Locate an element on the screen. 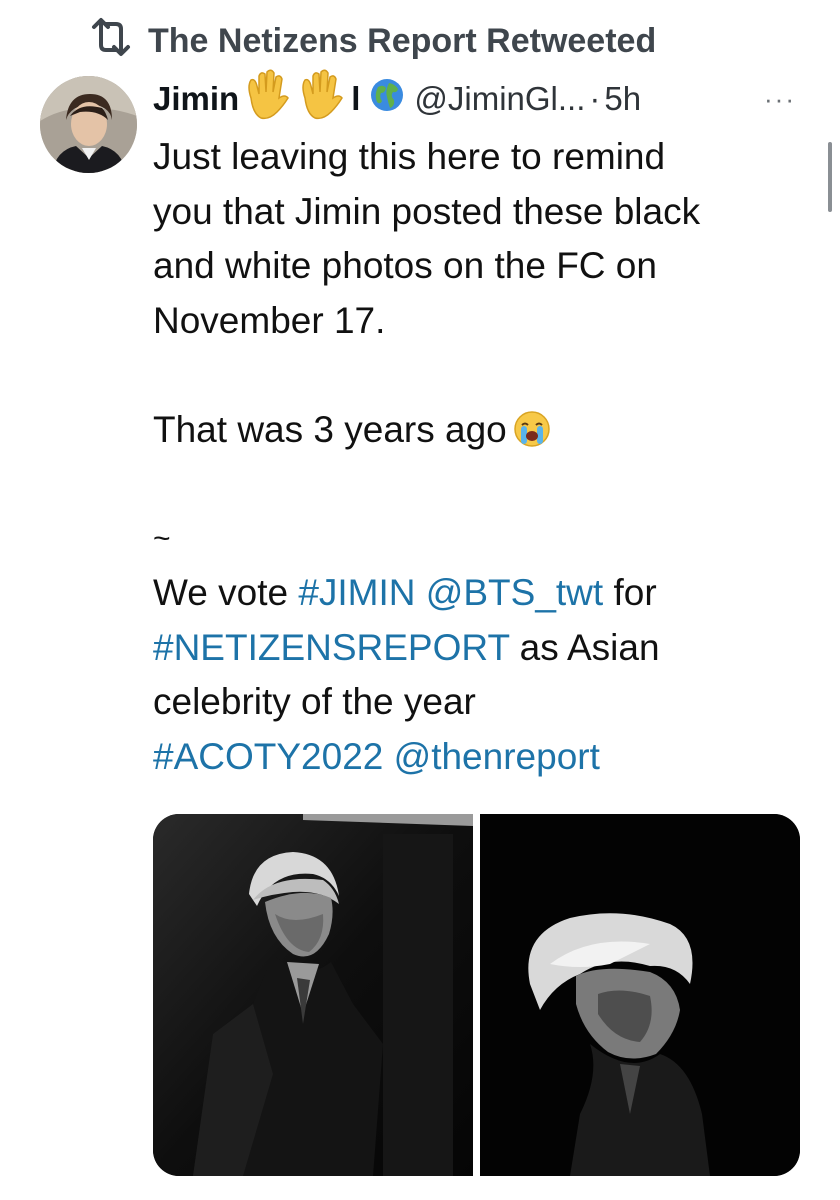 Image resolution: width=840 pixels, height=1200 pixels. text-line: you that Jimin posted these black is located at coordinates (427, 211).